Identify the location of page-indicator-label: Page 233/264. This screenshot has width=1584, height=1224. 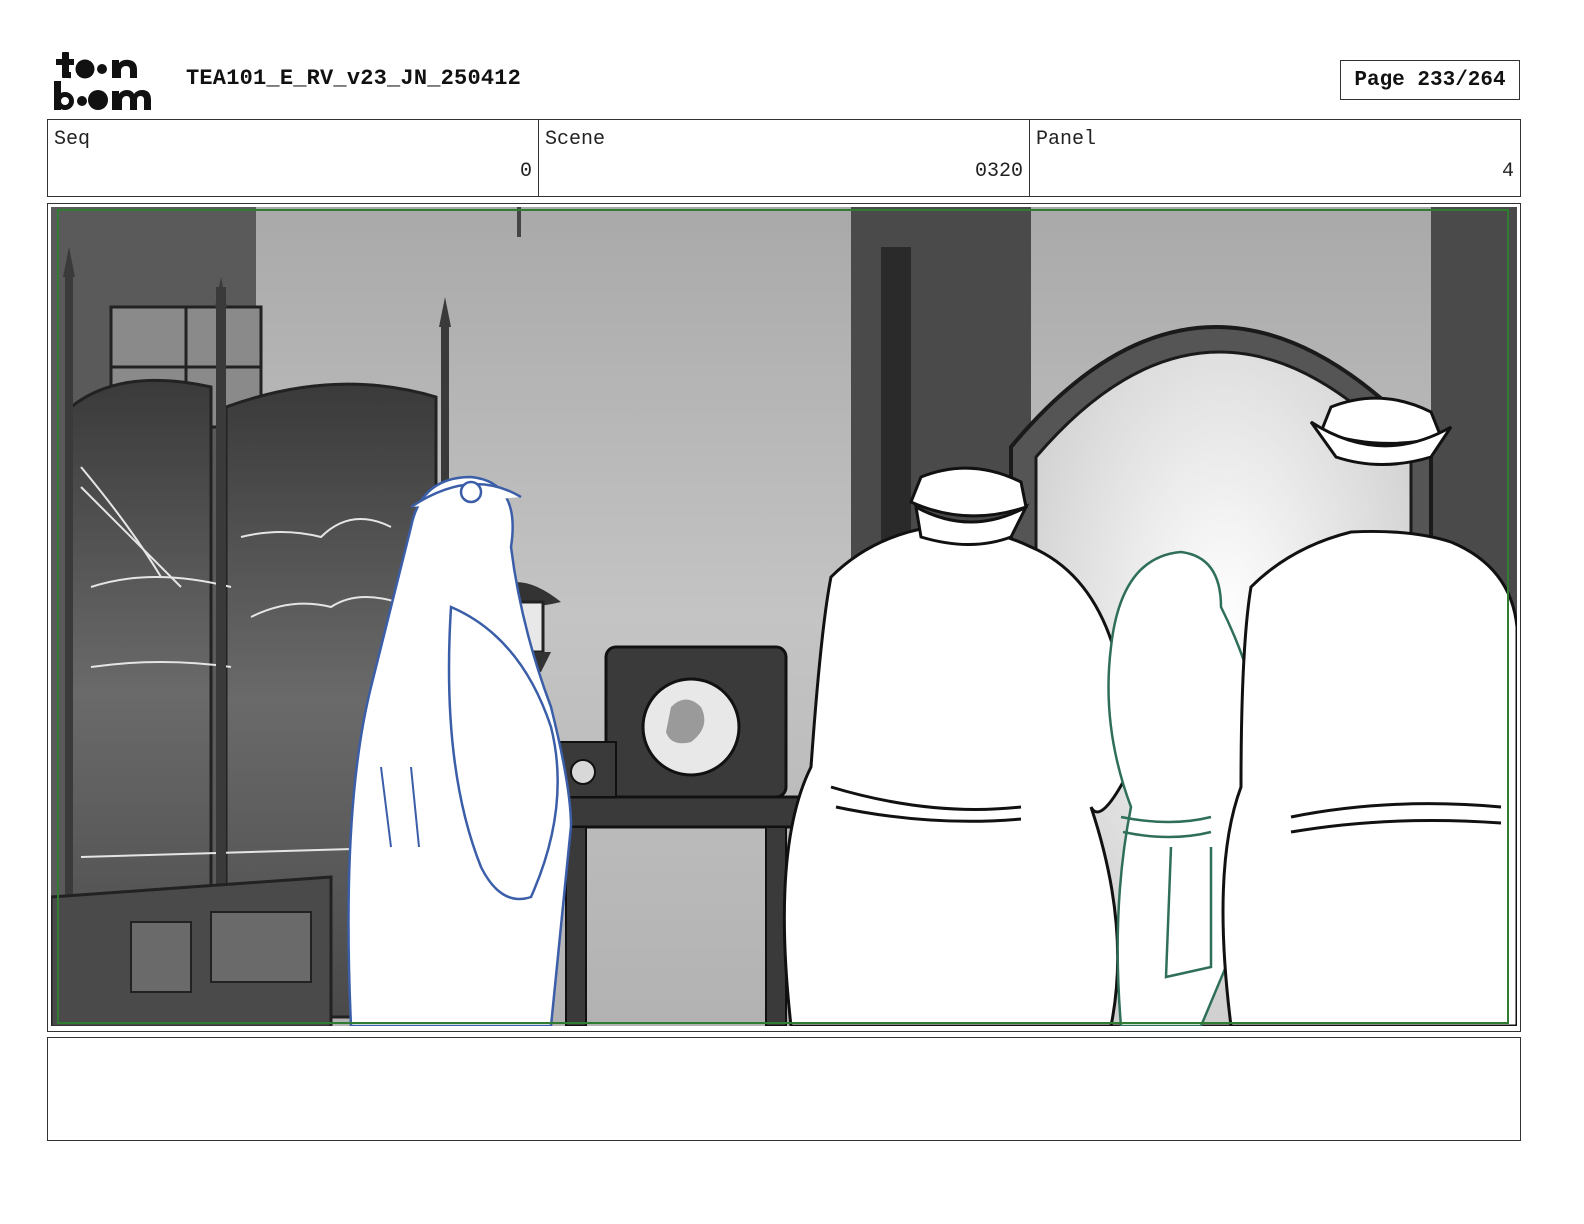
(1430, 80).